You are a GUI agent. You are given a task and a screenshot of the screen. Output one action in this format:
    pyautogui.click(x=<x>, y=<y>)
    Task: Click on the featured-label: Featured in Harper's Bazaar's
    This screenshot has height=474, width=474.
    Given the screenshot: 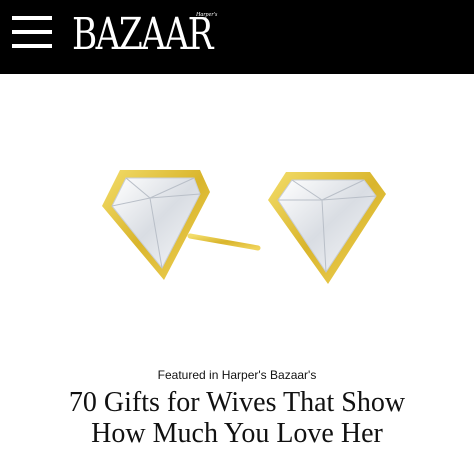 What is the action you would take?
    pyautogui.click(x=237, y=375)
    